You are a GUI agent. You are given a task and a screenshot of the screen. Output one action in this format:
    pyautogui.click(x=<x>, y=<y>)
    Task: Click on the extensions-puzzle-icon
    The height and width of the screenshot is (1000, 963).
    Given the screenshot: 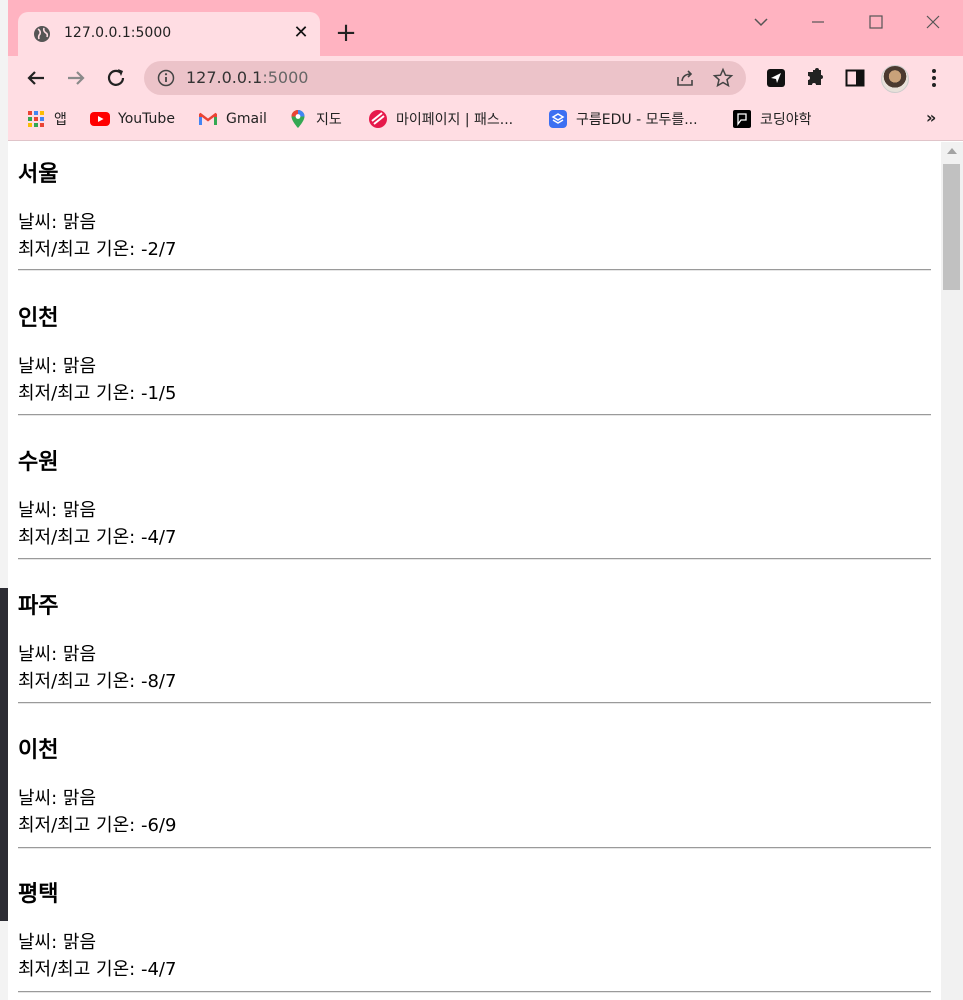 What is the action you would take?
    pyautogui.click(x=816, y=78)
    